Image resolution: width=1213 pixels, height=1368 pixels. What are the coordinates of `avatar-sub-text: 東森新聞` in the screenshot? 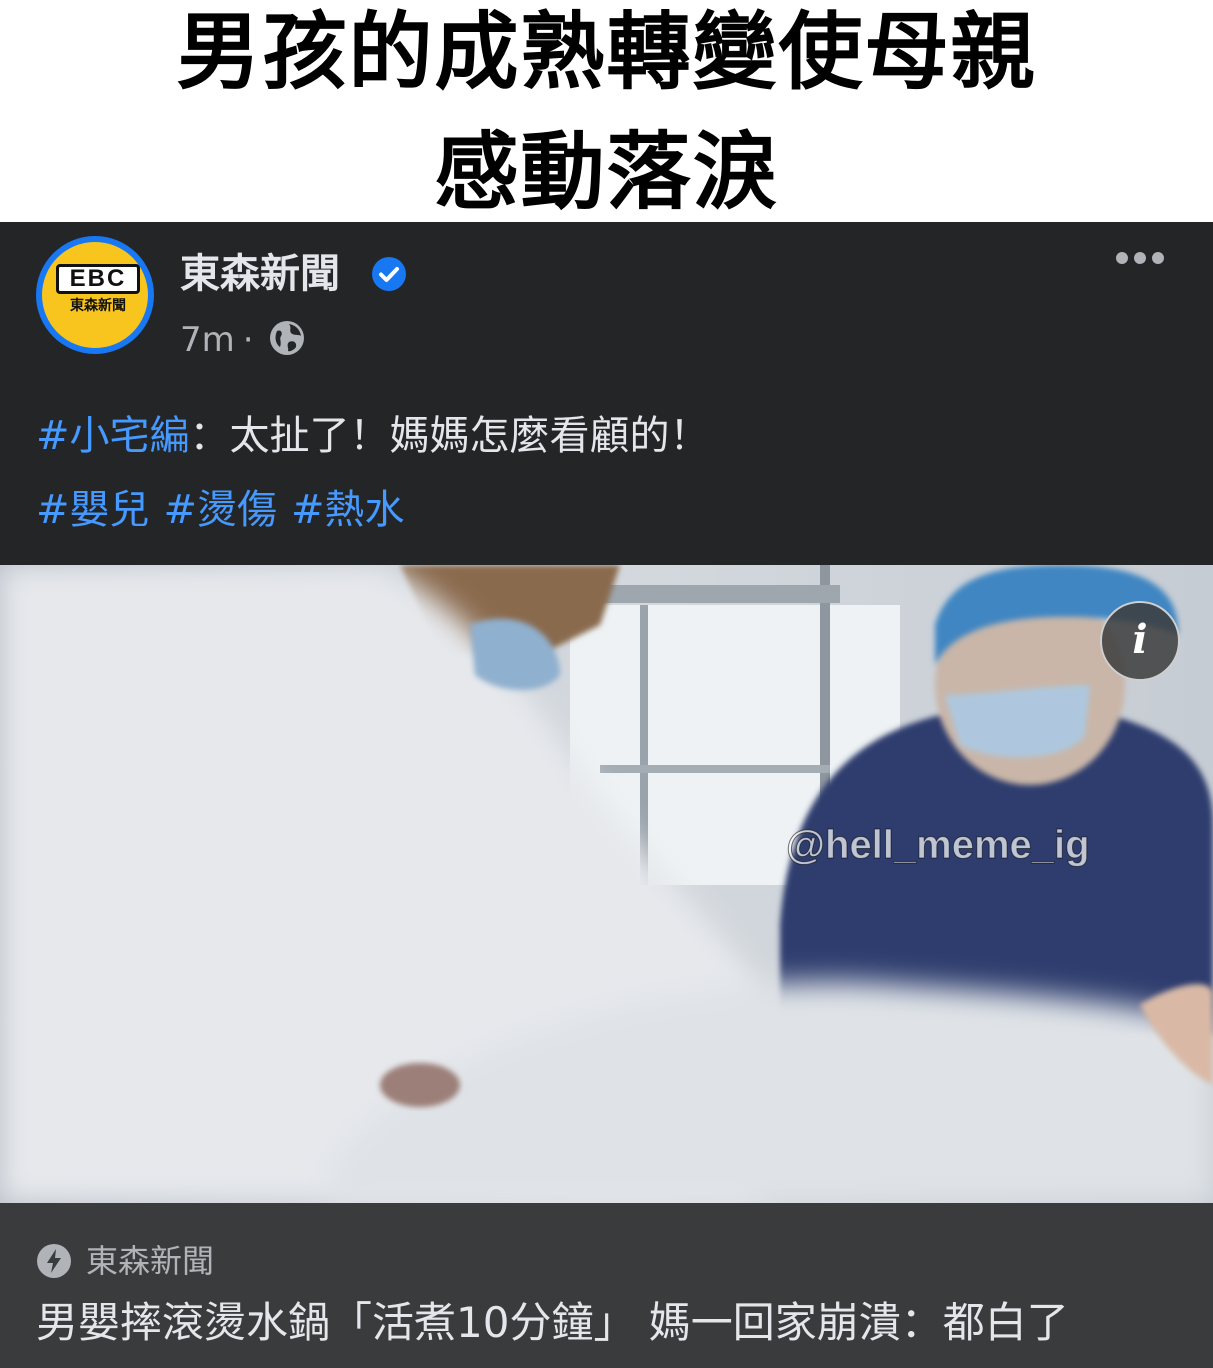 It's located at (98, 306).